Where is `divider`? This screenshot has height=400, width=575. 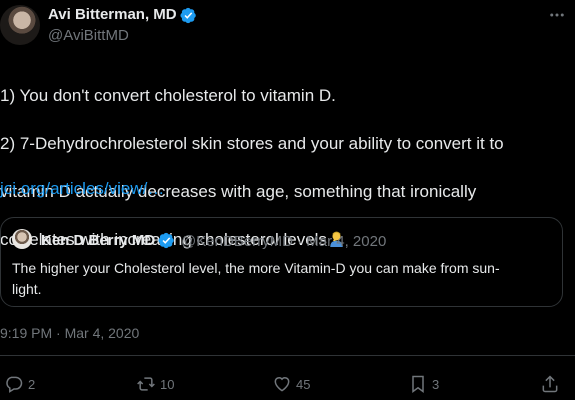 divider is located at coordinates (287, 355).